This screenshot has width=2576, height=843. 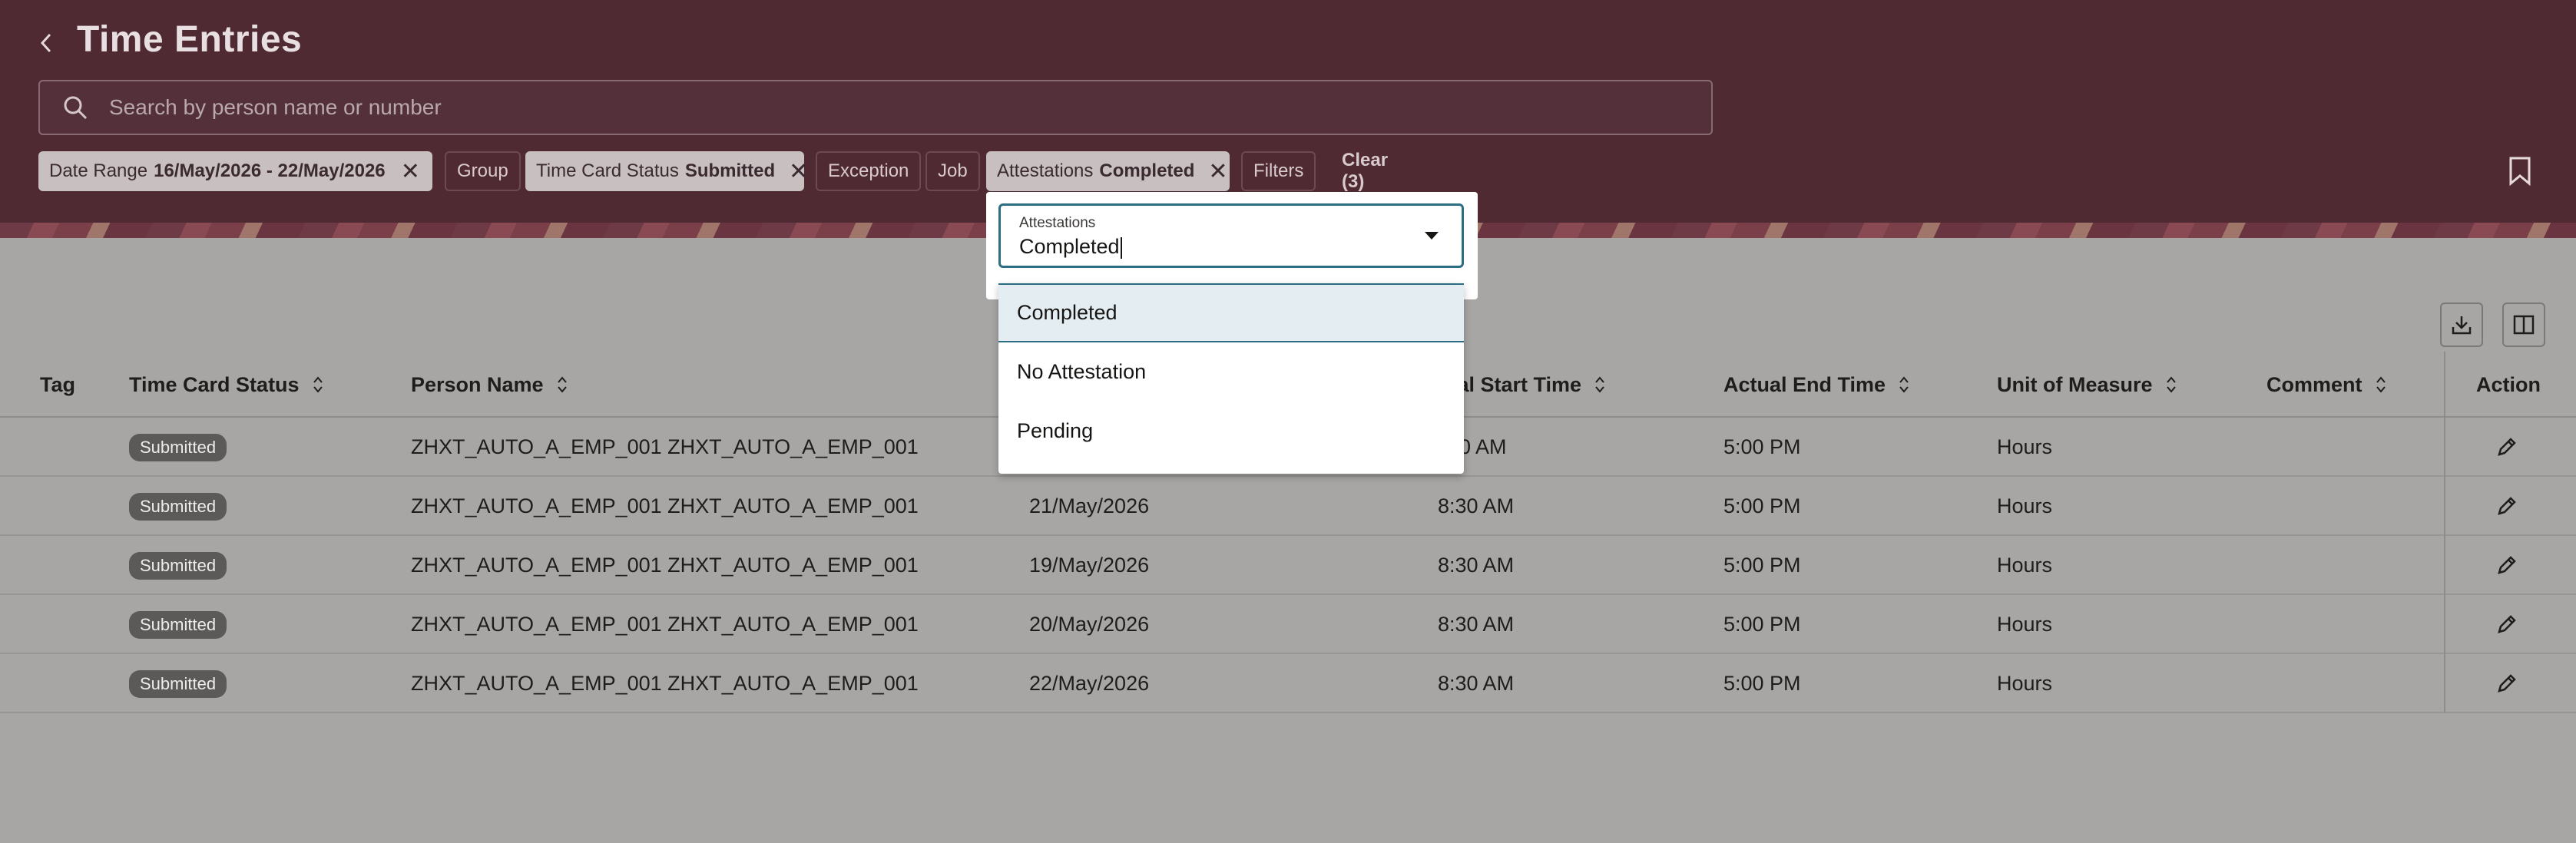 I want to click on clear-filters-link: Clear (3), so click(x=1365, y=171).